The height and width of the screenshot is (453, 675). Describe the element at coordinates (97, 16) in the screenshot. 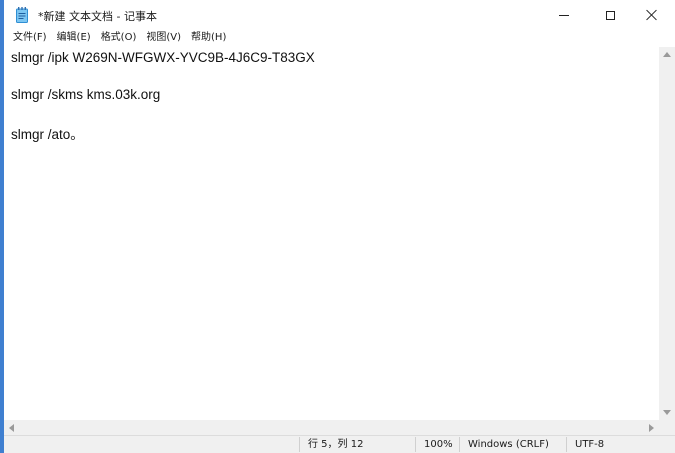

I see `window-title: *新建 文本文档 - 记事本` at that location.